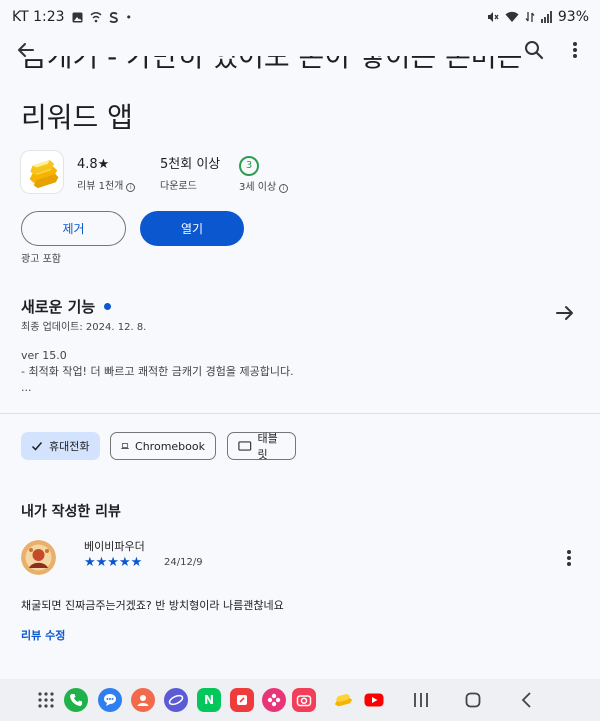 The height and width of the screenshot is (721, 600). I want to click on gallery-flower-icon, so click(274, 700).